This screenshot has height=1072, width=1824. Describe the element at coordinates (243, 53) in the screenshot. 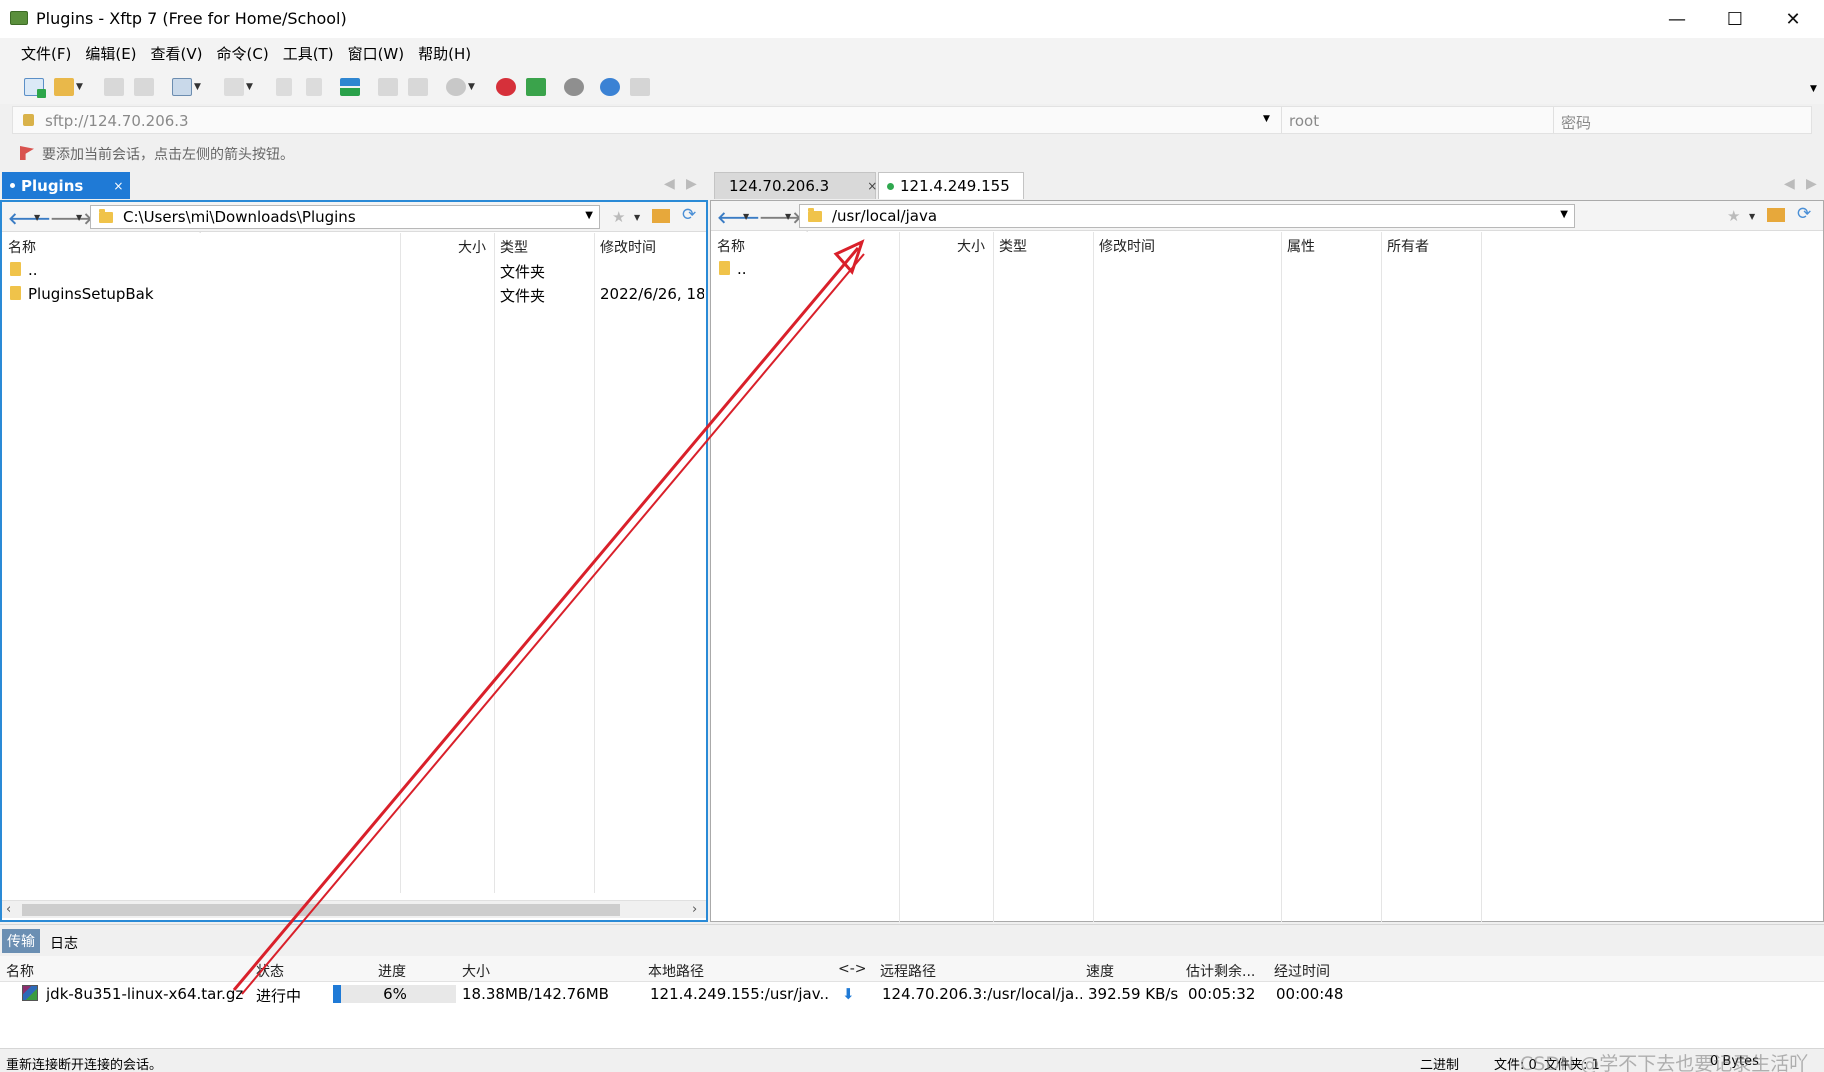

I see `menu-command: 命令(C)` at that location.